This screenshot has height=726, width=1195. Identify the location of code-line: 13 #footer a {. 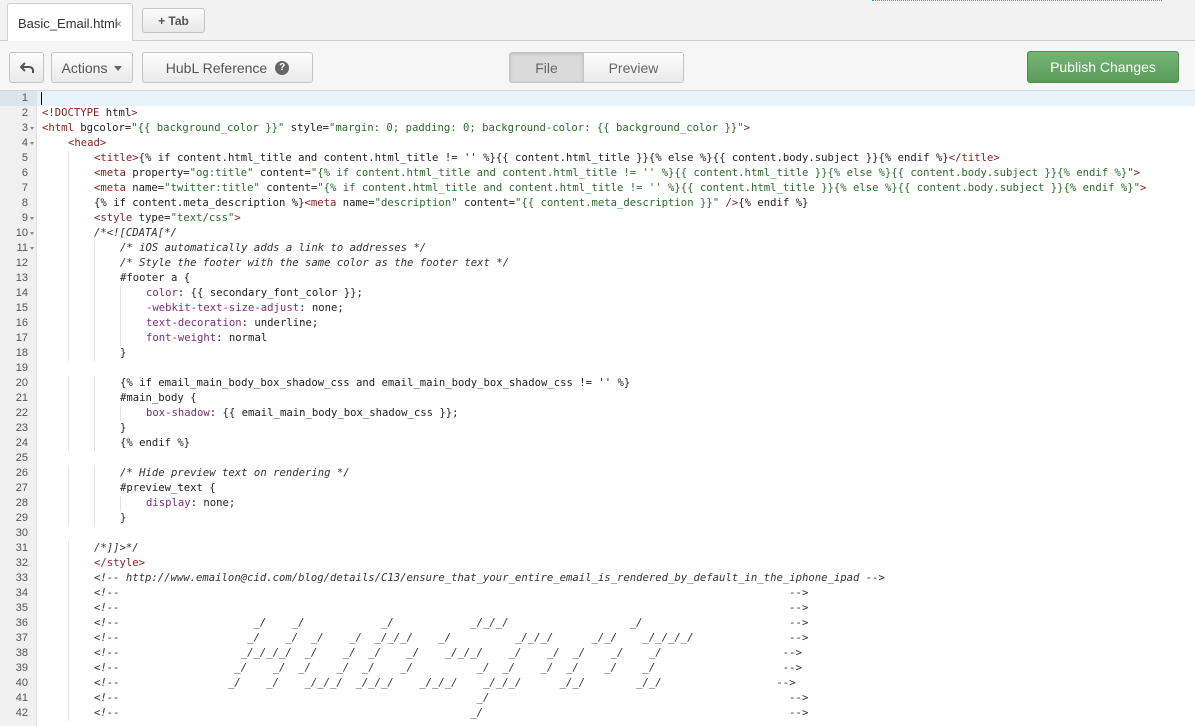
(597, 278).